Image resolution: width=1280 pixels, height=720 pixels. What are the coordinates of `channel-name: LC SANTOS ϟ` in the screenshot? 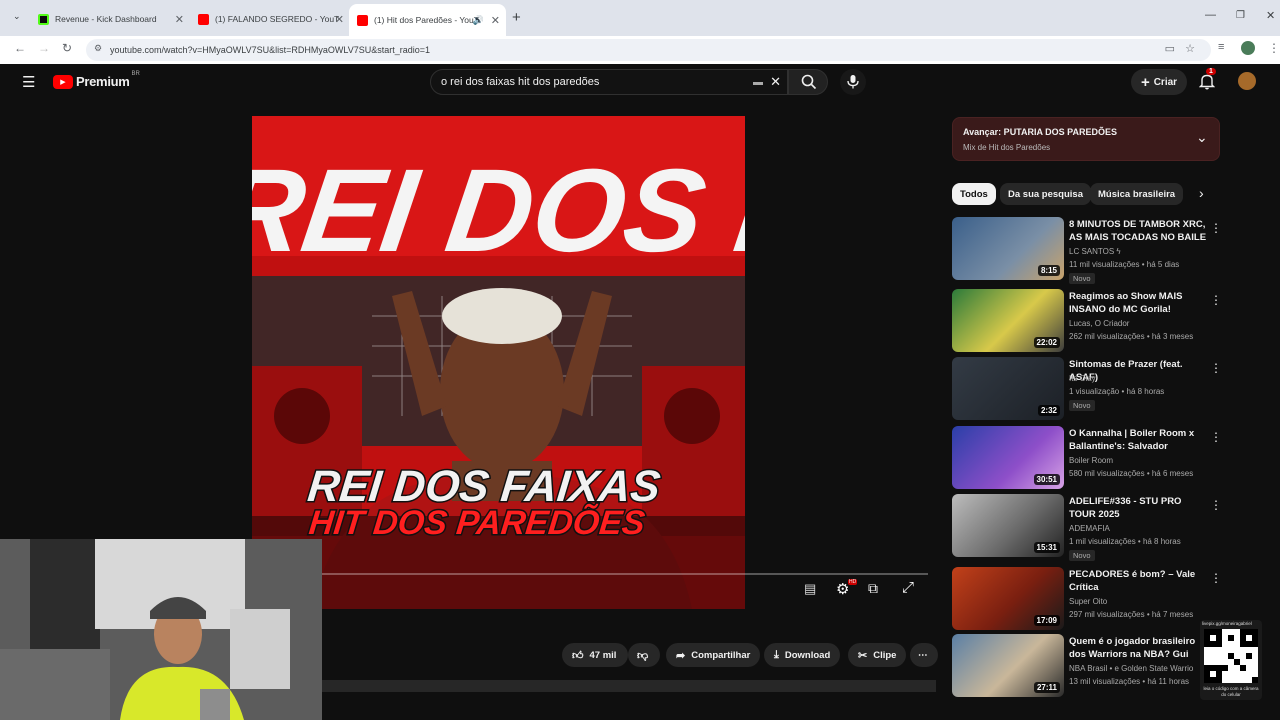 It's located at (1095, 251).